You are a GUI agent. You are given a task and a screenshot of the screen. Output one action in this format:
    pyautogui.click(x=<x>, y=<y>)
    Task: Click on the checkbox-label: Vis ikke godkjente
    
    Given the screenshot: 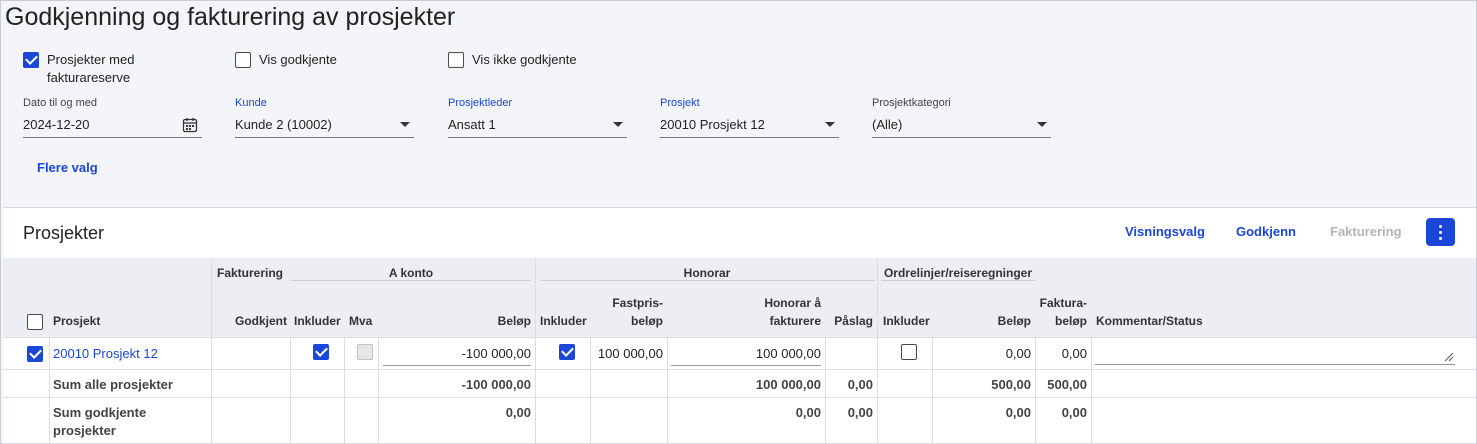 What is the action you would take?
    pyautogui.click(x=524, y=59)
    